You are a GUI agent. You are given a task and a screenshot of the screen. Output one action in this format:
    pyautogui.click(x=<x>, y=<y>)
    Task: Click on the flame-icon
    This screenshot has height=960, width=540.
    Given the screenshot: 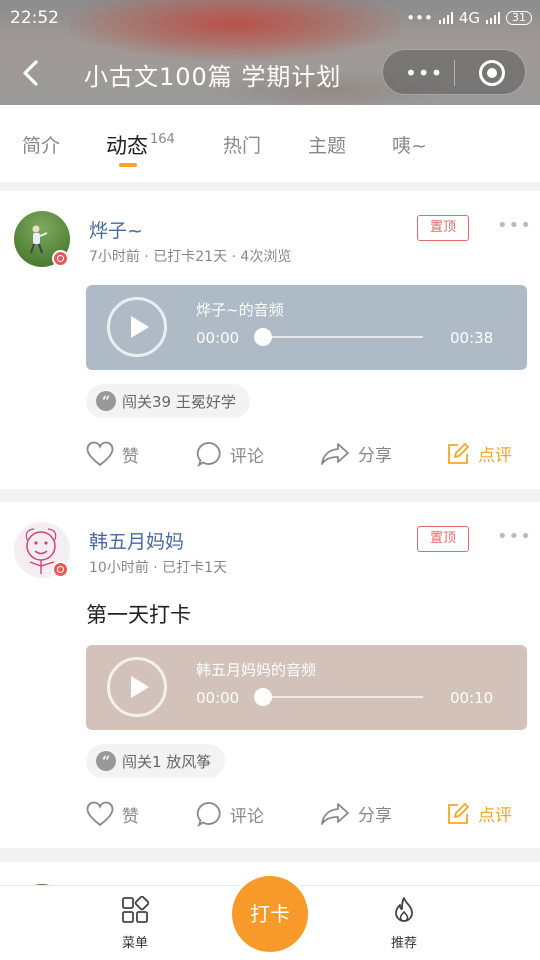 What is the action you would take?
    pyautogui.click(x=404, y=909)
    